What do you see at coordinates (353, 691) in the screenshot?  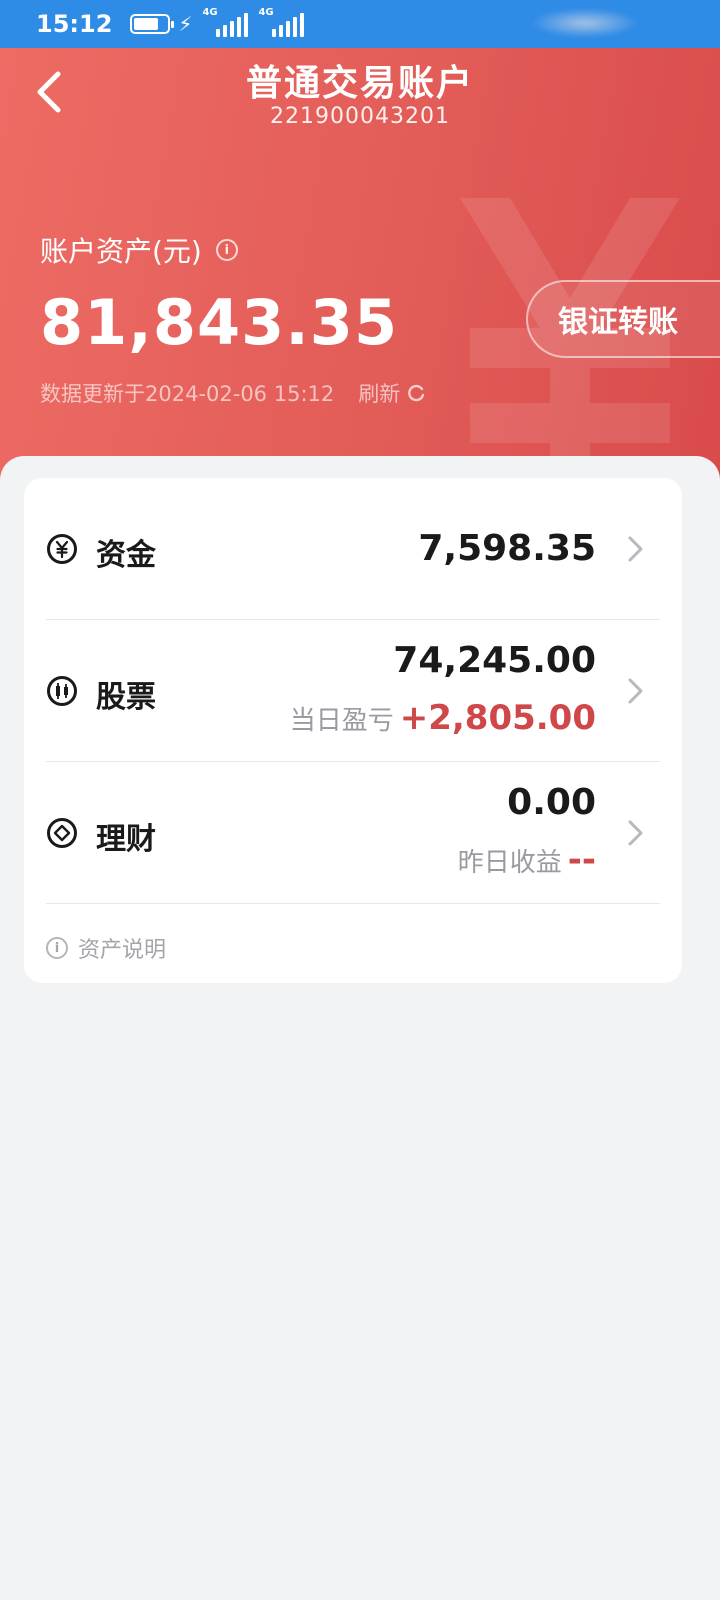 I see `asset-row-stocks: 股票 74,245.00 当日盈亏 +2,805.00` at bounding box center [353, 691].